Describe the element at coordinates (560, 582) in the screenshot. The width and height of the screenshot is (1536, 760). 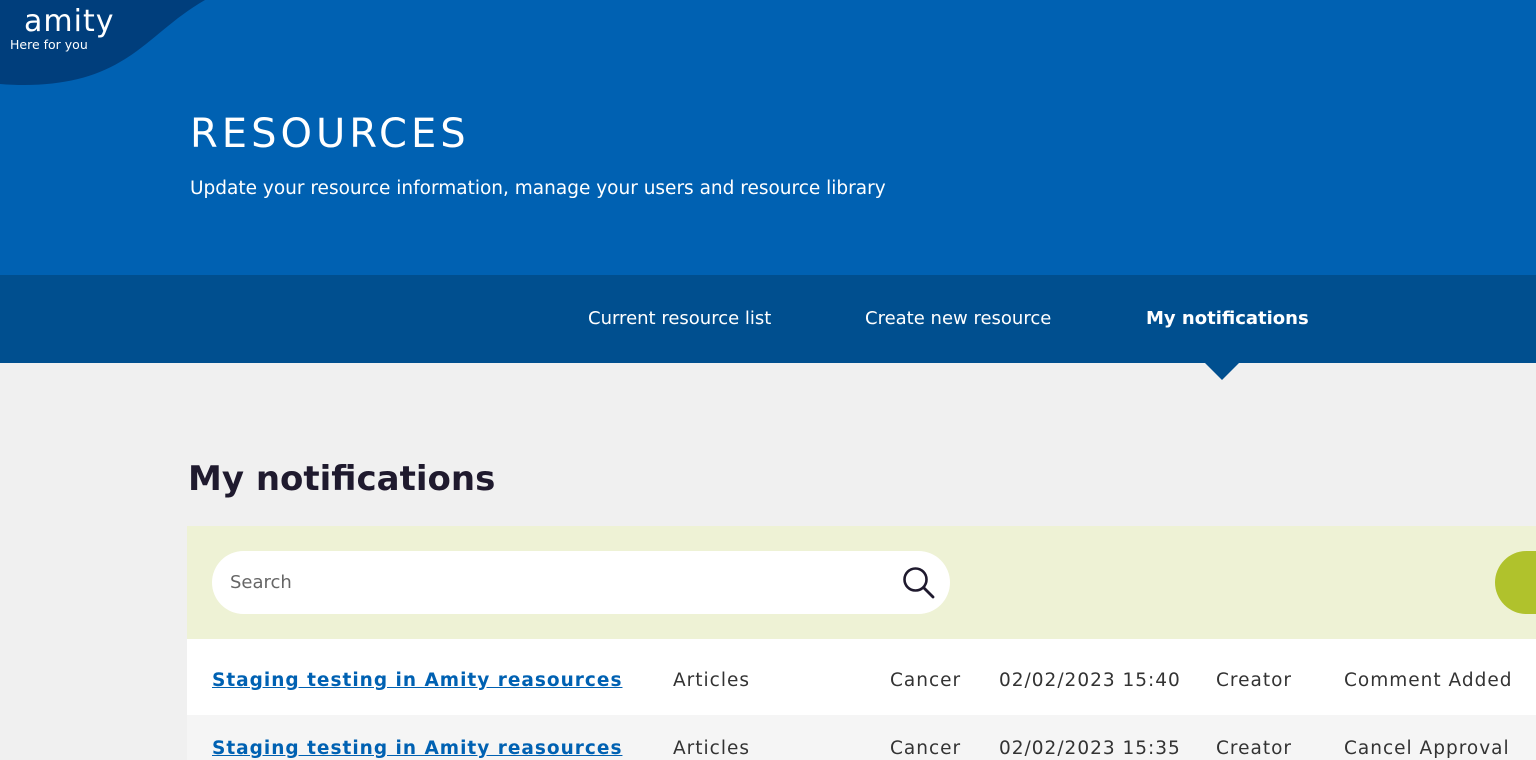
I see `search-input` at that location.